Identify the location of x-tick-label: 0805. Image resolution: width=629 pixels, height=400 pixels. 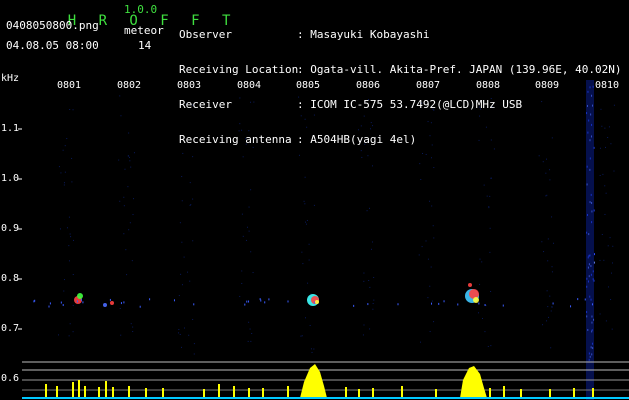
(308, 85).